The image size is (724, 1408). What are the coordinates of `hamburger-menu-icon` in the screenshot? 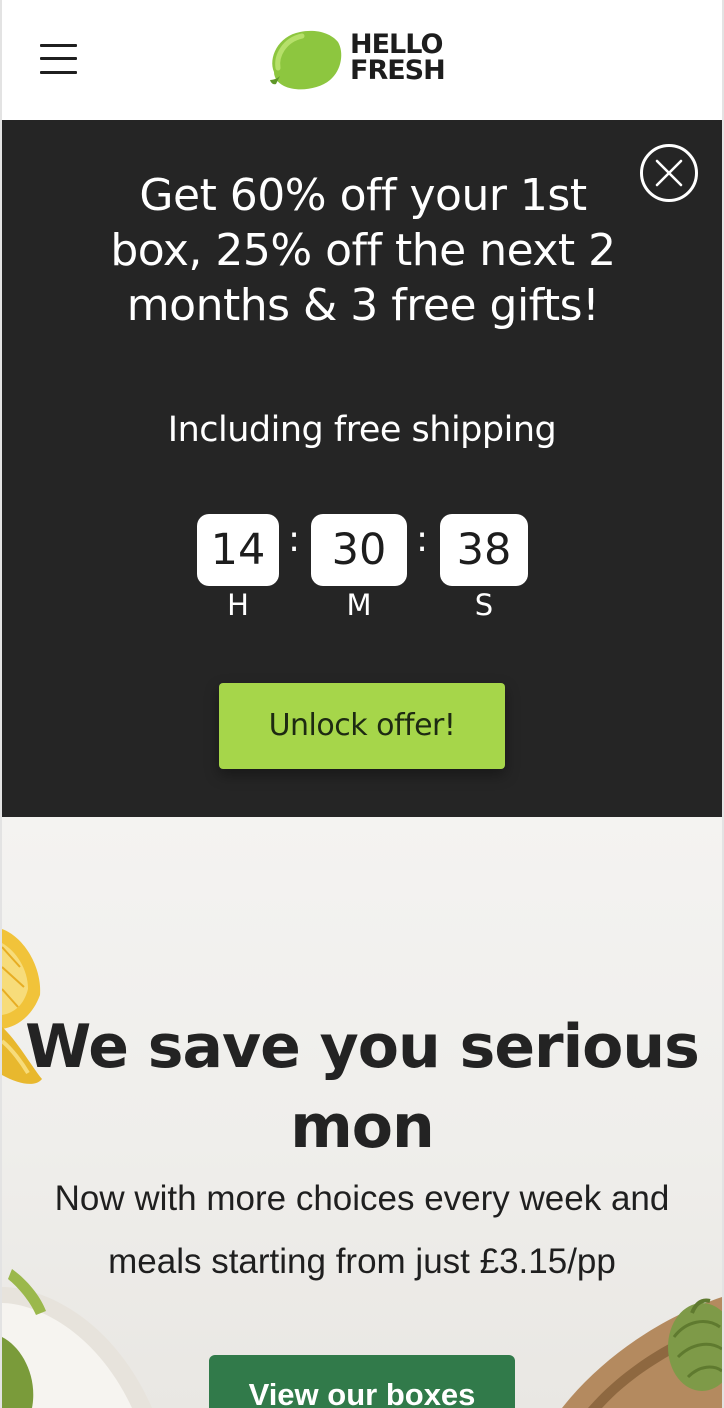 It's located at (59, 60).